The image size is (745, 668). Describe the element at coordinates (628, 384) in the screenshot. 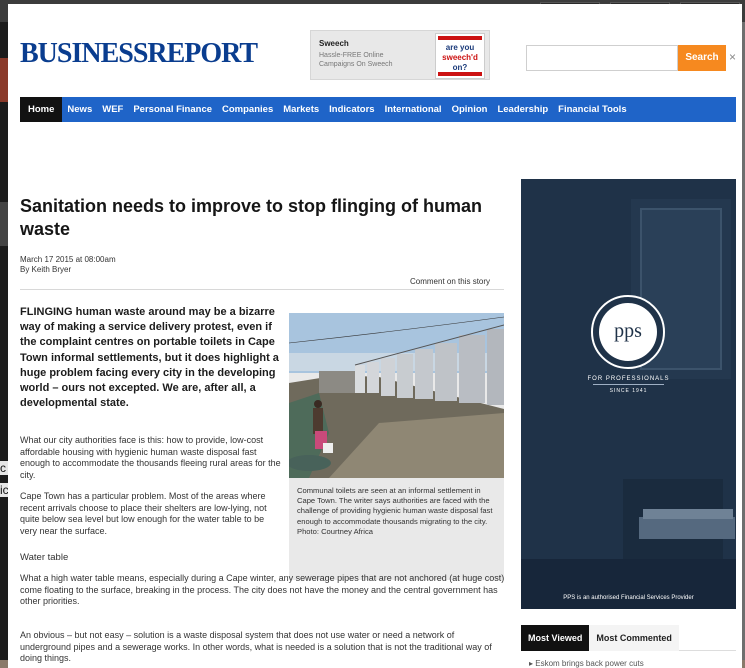

I see `pps-divider` at that location.